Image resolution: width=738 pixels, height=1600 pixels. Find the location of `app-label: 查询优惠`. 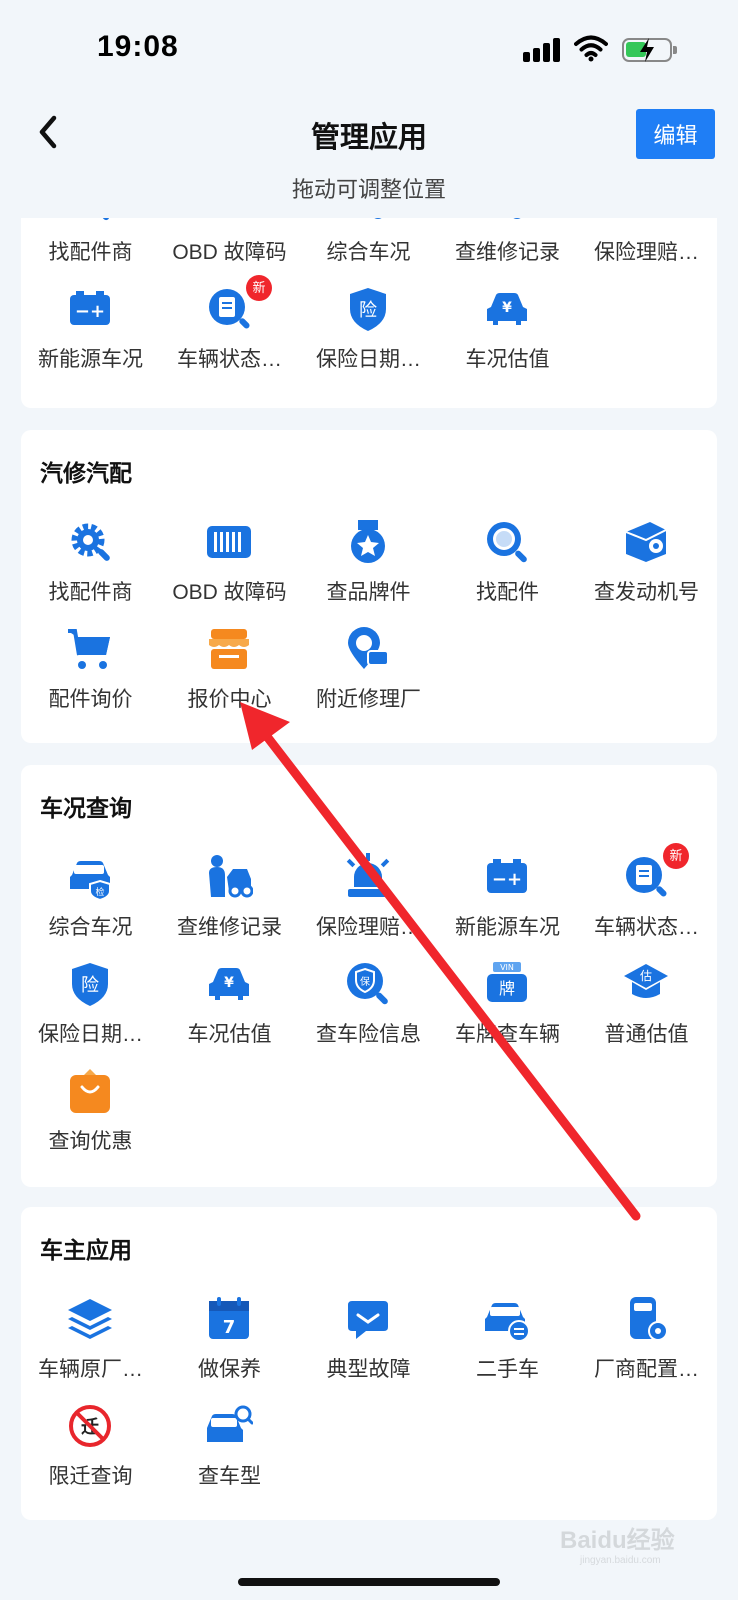

app-label: 查询优惠 is located at coordinates (90, 1141).